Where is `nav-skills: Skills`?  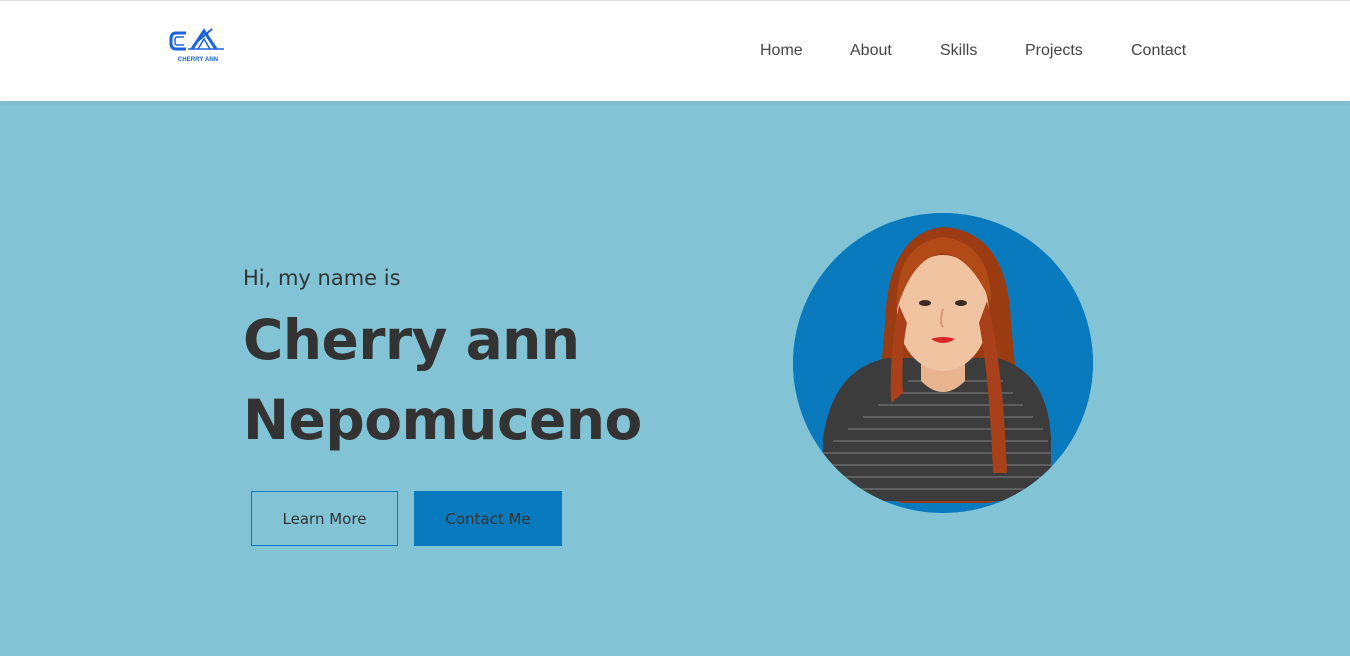
nav-skills: Skills is located at coordinates (958, 51).